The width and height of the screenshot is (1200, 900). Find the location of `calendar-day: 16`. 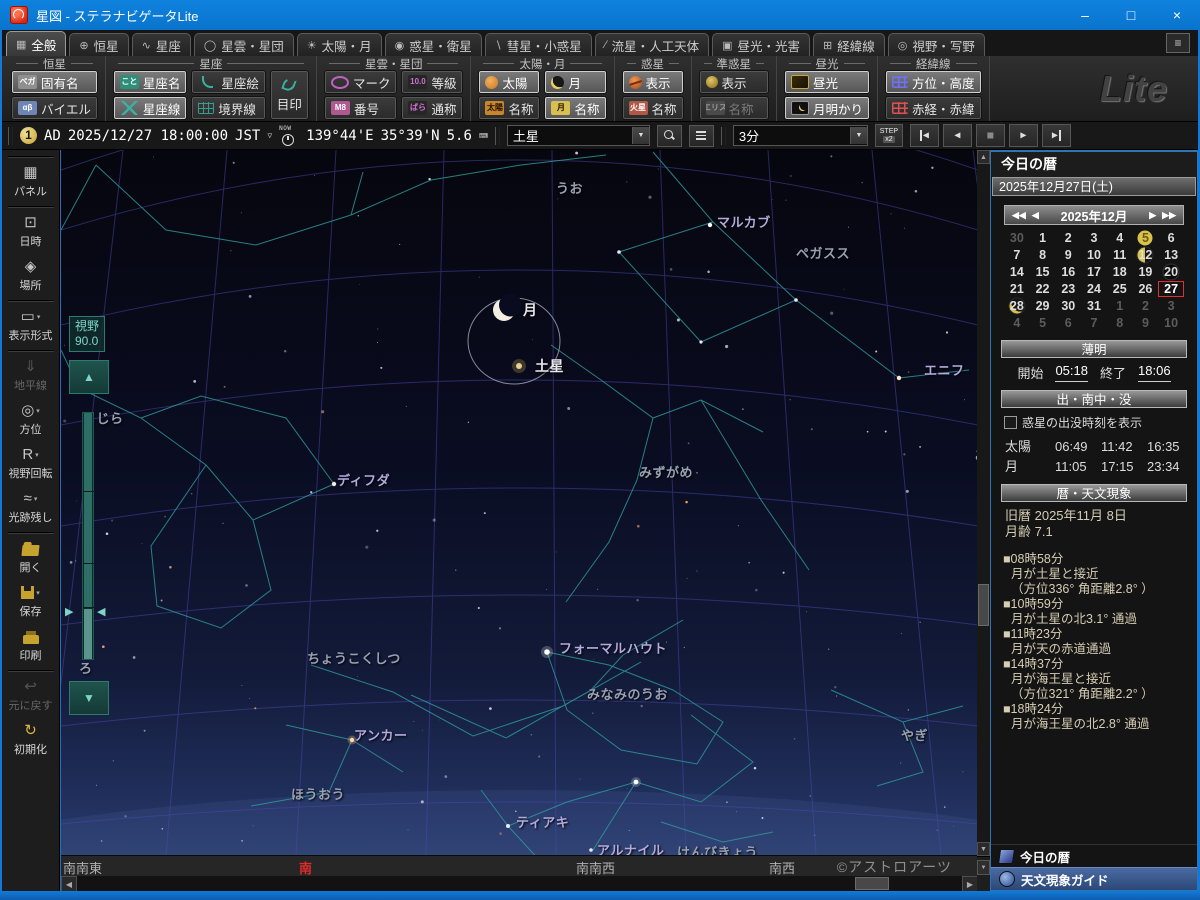

calendar-day: 16 is located at coordinates (1068, 272).